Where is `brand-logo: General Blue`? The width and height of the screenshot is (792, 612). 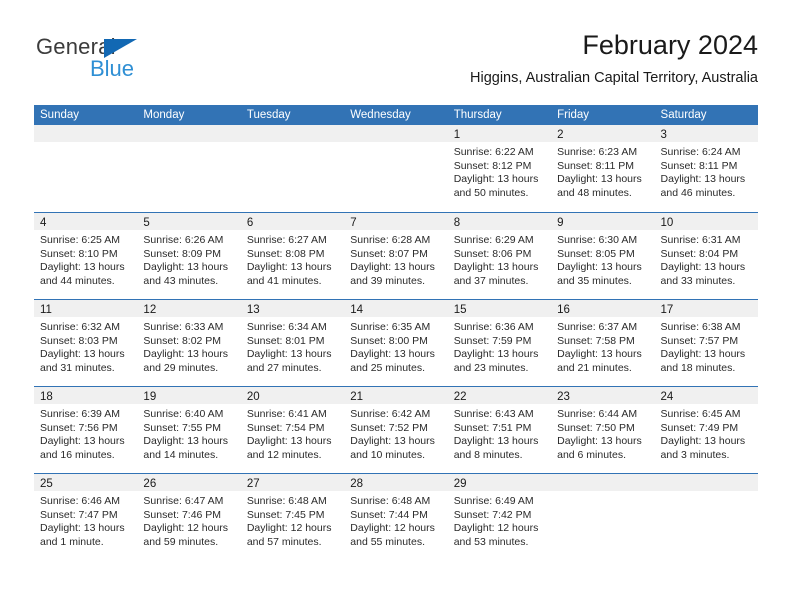
brand-logo: General Blue is located at coordinates (139, 62).